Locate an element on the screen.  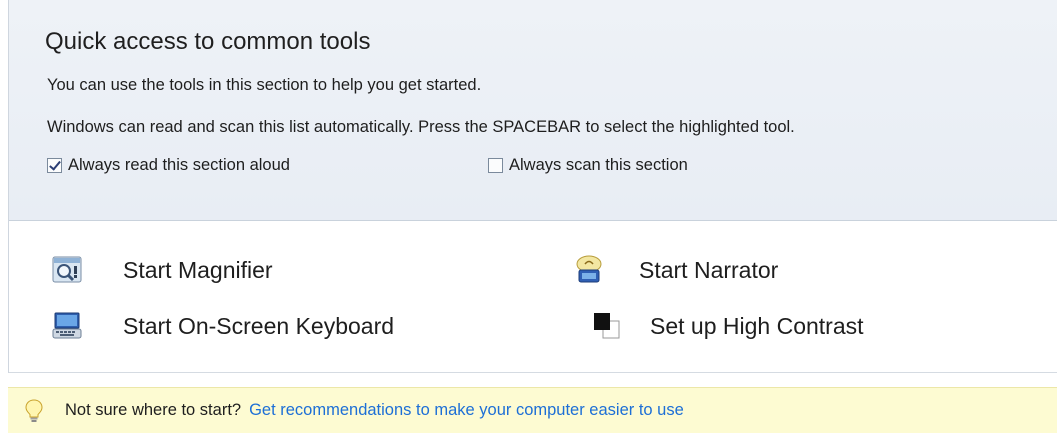
set-up-high-contrast-label: Set up High Contrast is located at coordinates (757, 325).